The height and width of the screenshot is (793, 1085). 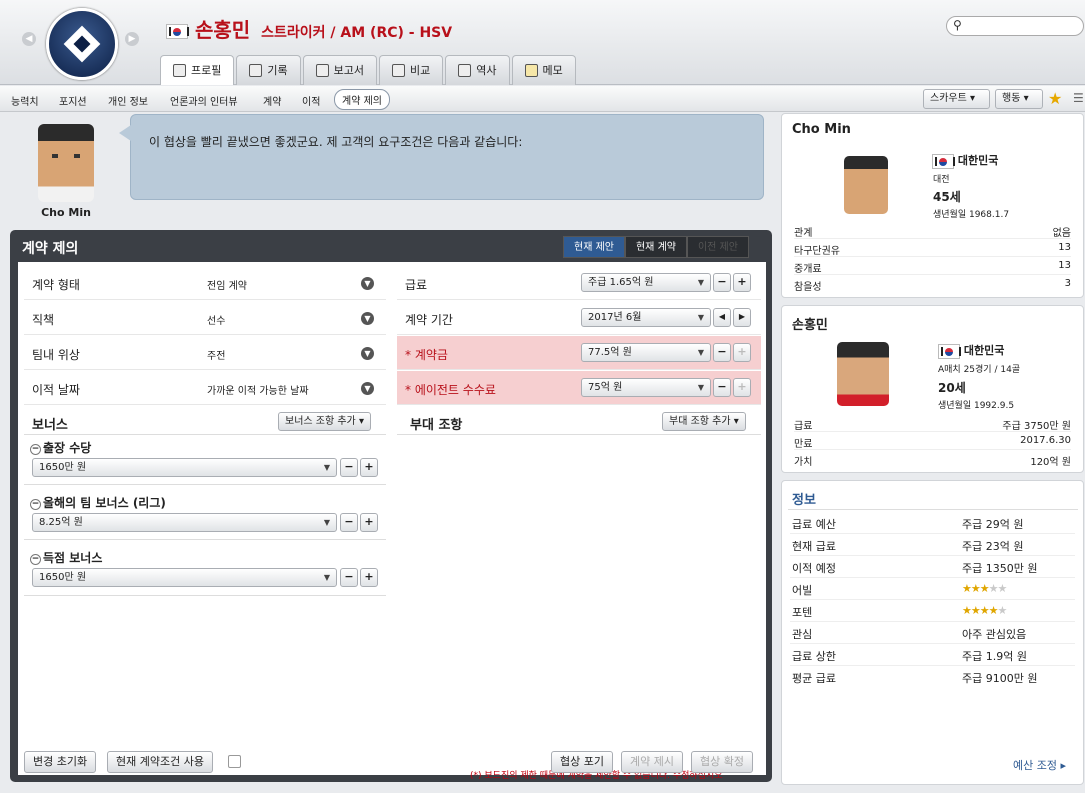 What do you see at coordinates (531, 70) in the screenshot?
I see `notes-icon` at bounding box center [531, 70].